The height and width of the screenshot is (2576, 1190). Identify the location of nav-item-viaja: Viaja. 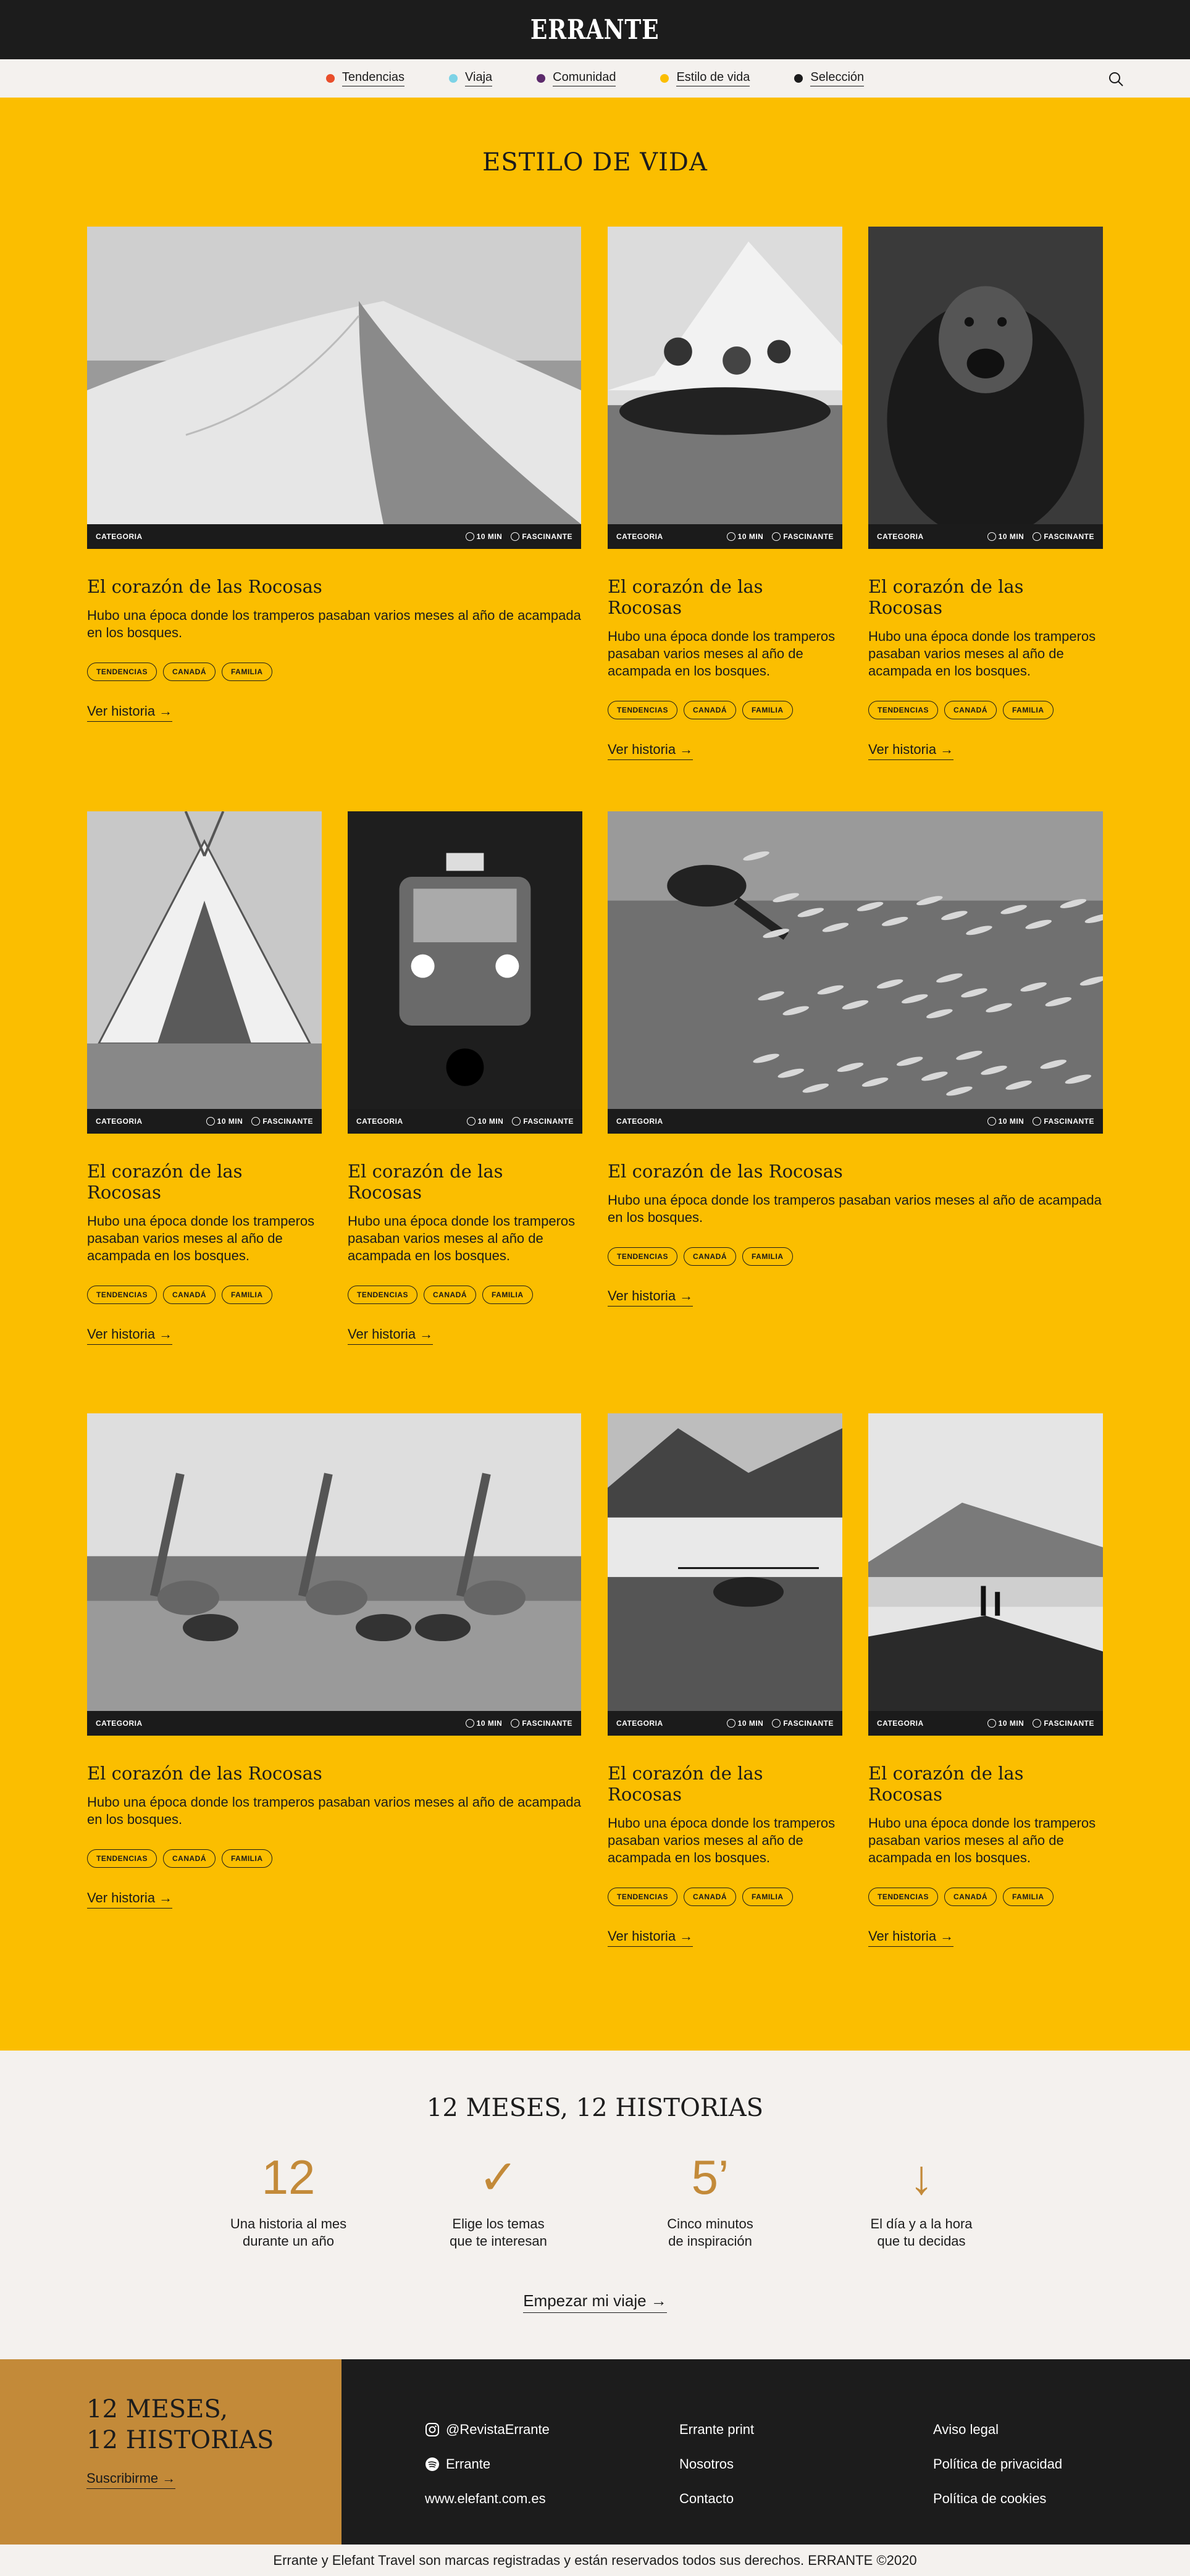
(471, 78).